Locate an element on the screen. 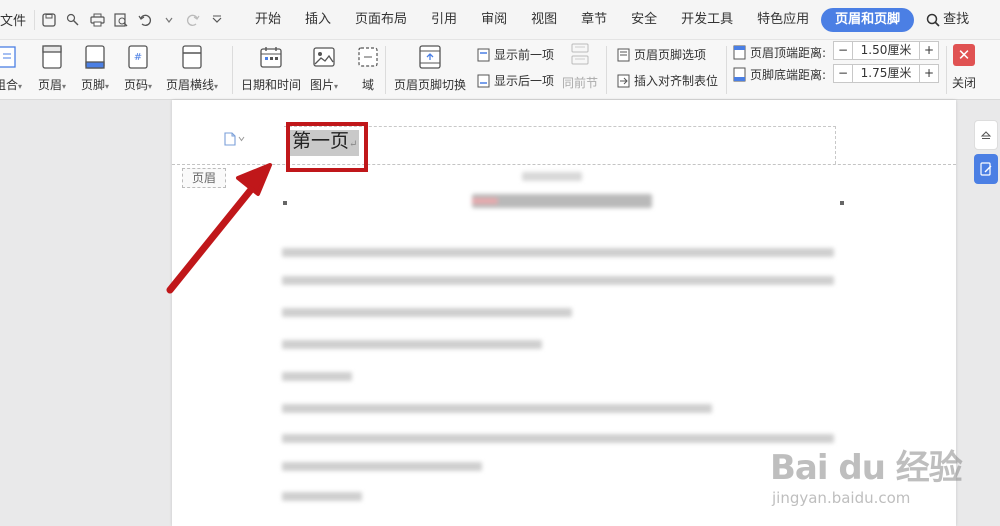 The image size is (1000, 526). redo-icon is located at coordinates (193, 20).